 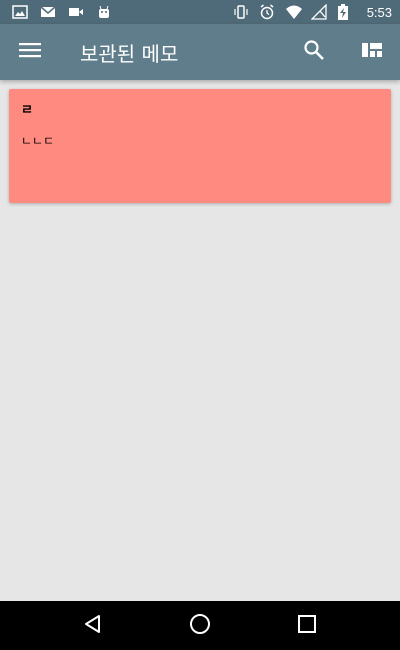 I want to click on navigation-bar, so click(x=200, y=625).